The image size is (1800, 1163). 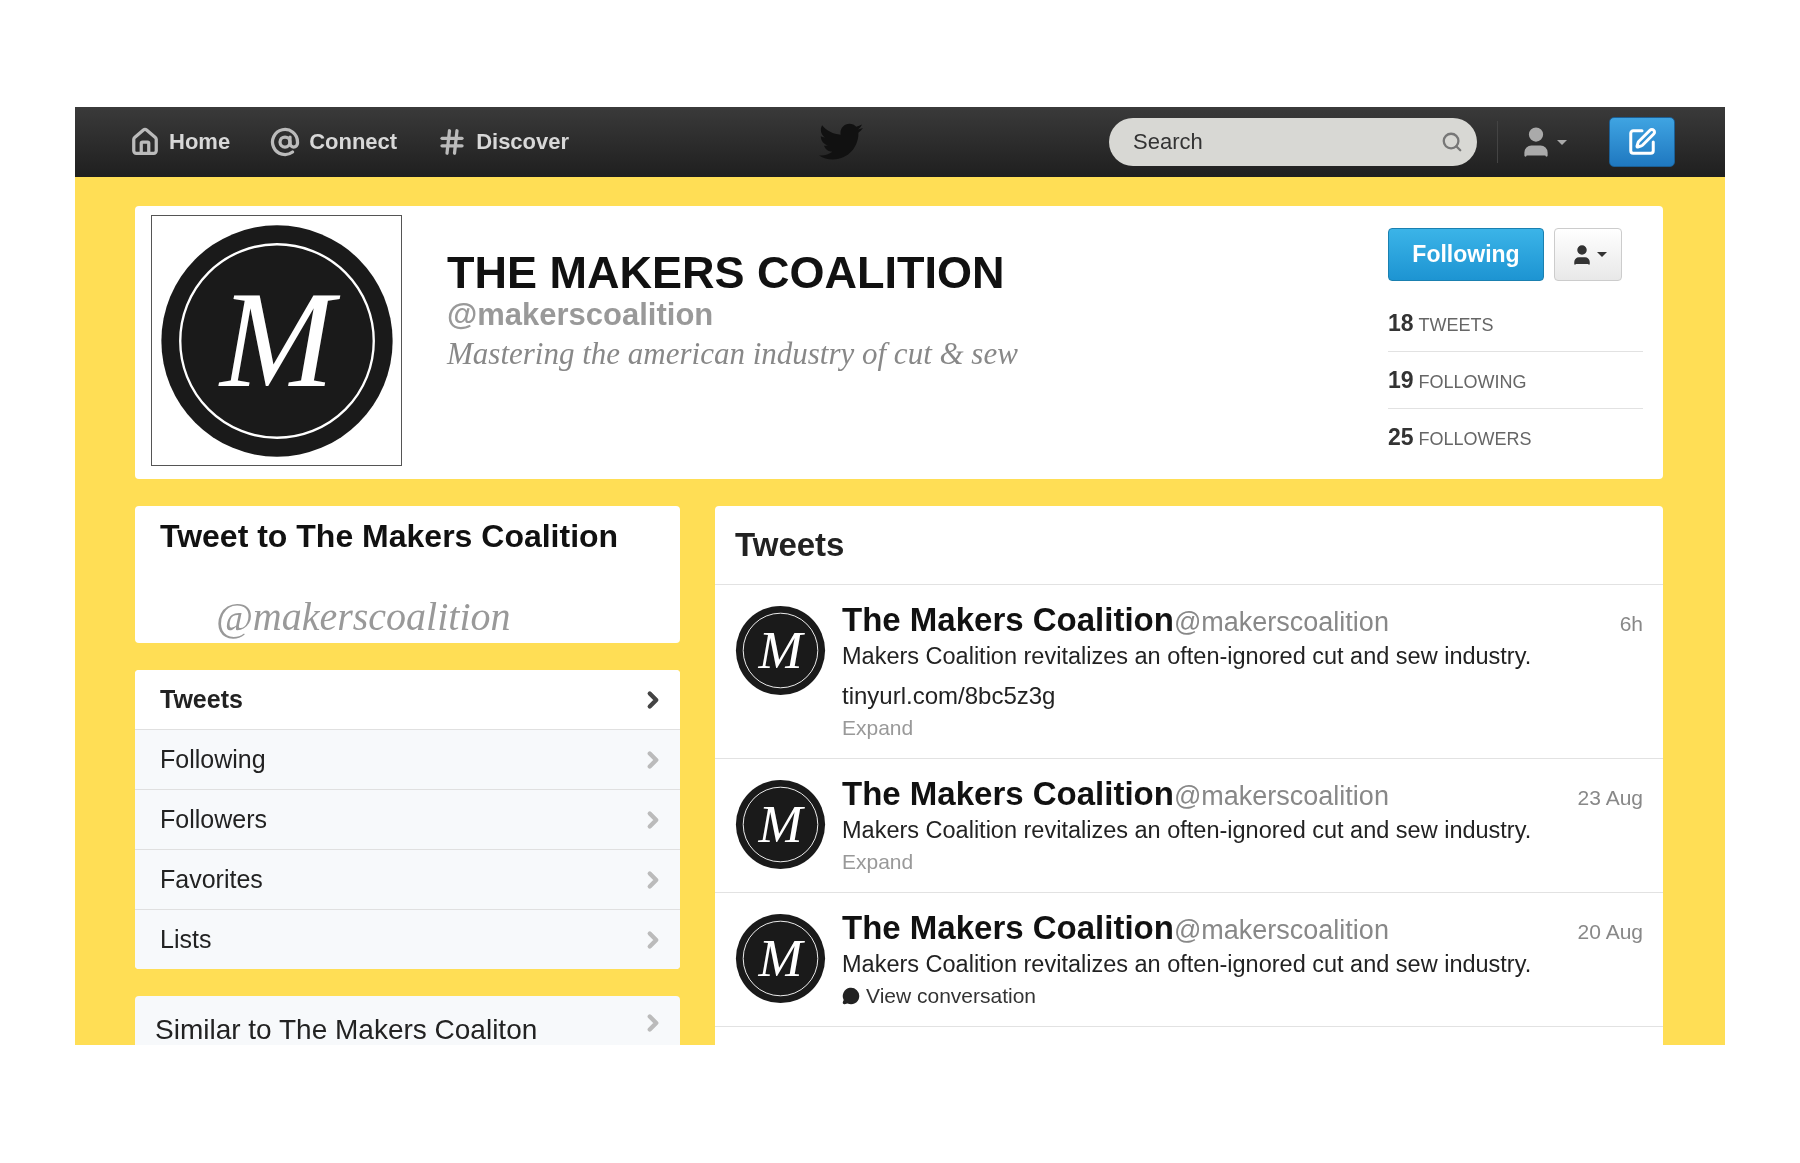 What do you see at coordinates (851, 996) in the screenshot?
I see `speech-bubble-icon` at bounding box center [851, 996].